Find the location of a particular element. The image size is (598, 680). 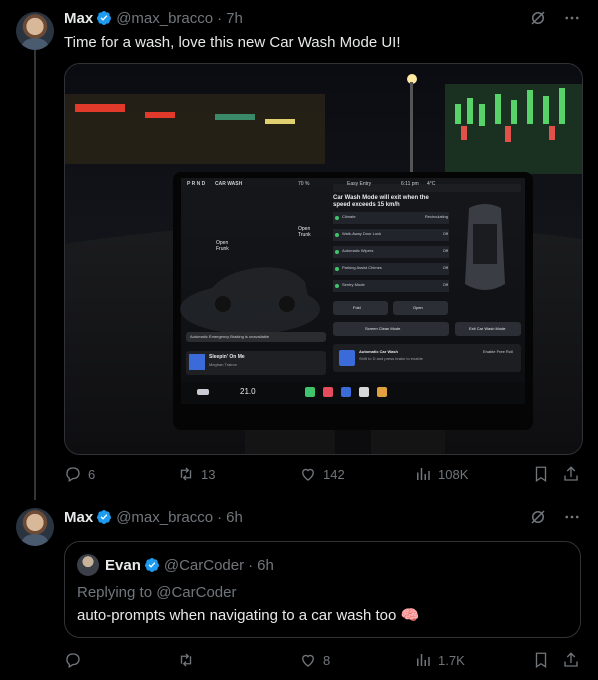

like-action: 142 is located at coordinates (322, 474).